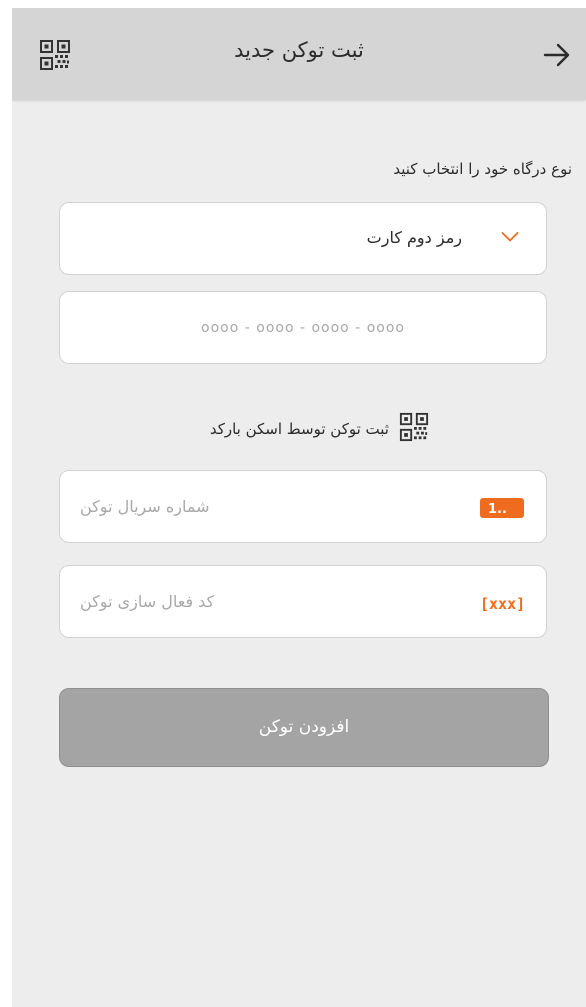  I want to click on scan-barcode-button: ثبت توکن توسط اسکن بارکد, so click(303, 428).